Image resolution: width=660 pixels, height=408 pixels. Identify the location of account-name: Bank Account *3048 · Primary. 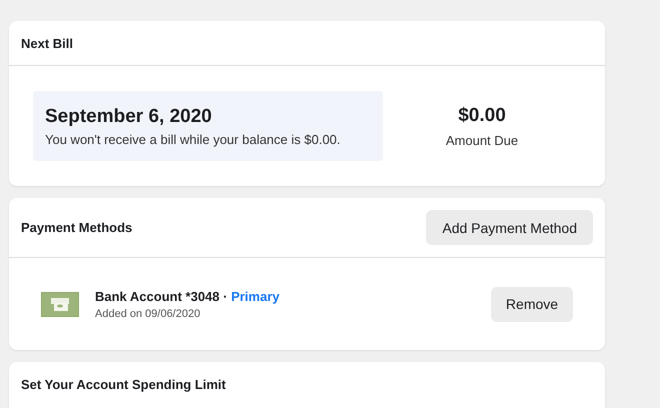
(187, 296).